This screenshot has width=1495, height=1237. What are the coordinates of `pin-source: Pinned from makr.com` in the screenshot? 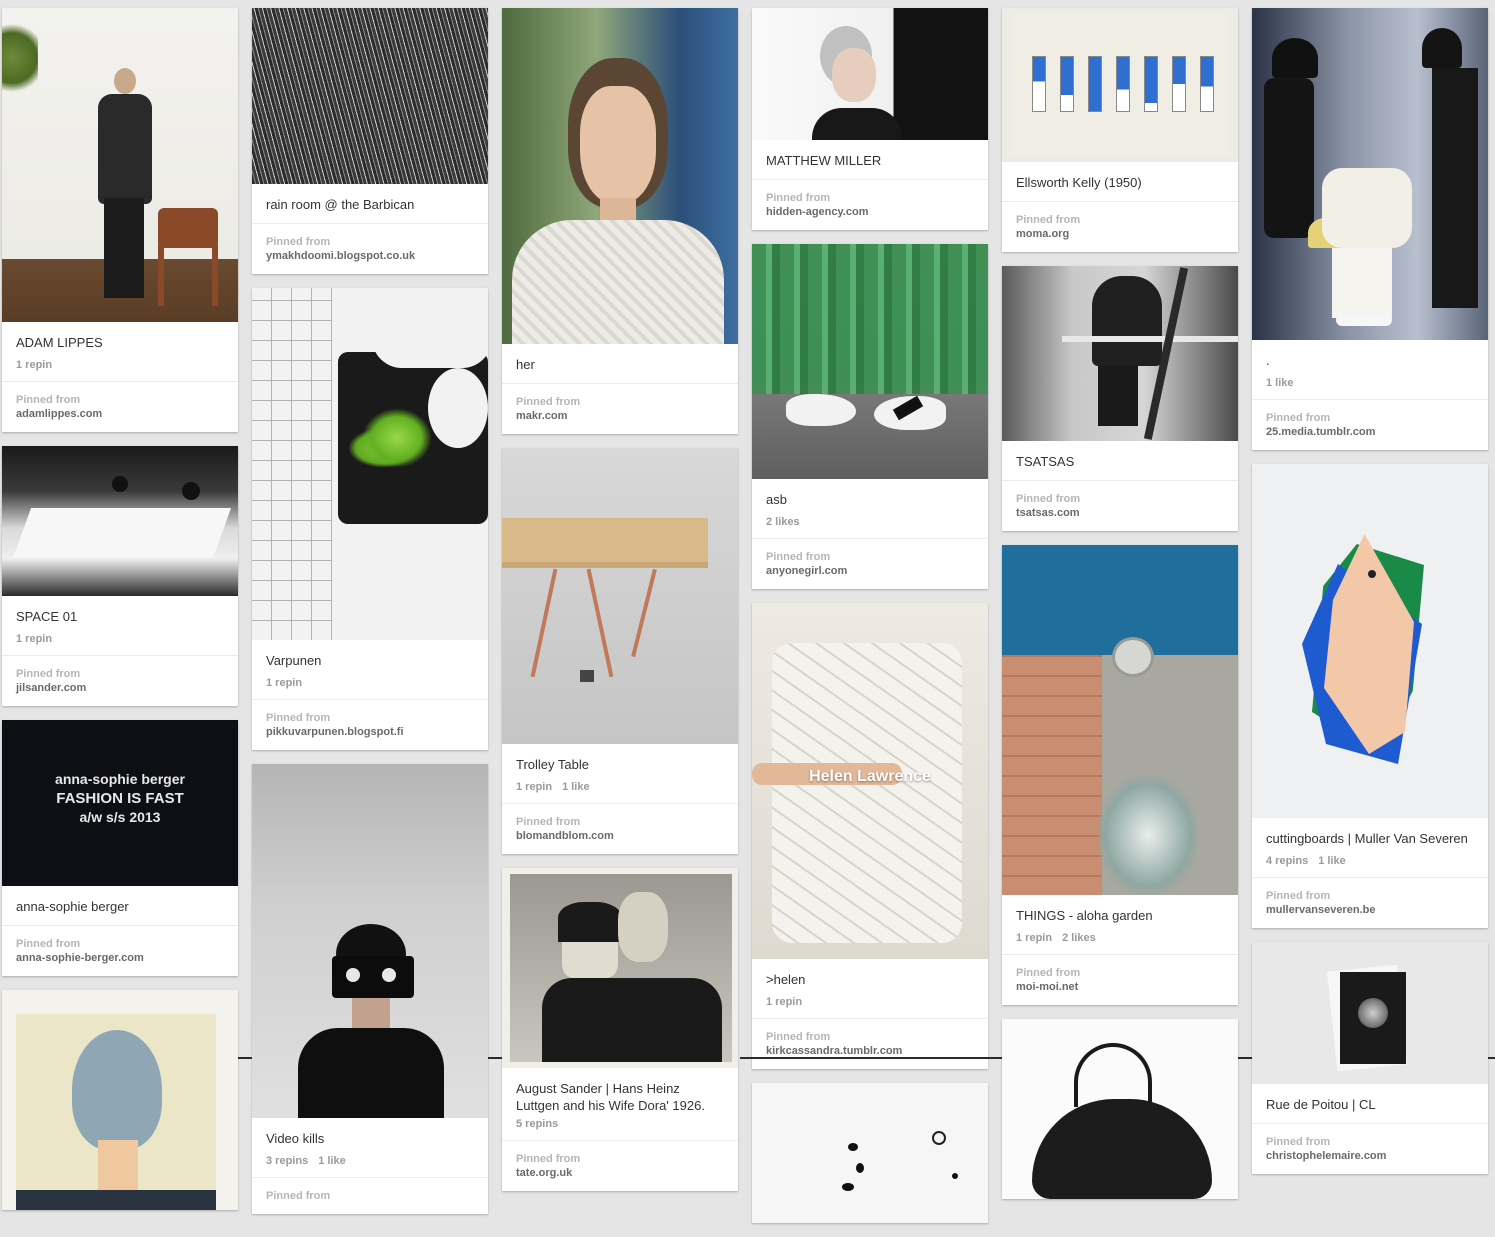 It's located at (620, 409).